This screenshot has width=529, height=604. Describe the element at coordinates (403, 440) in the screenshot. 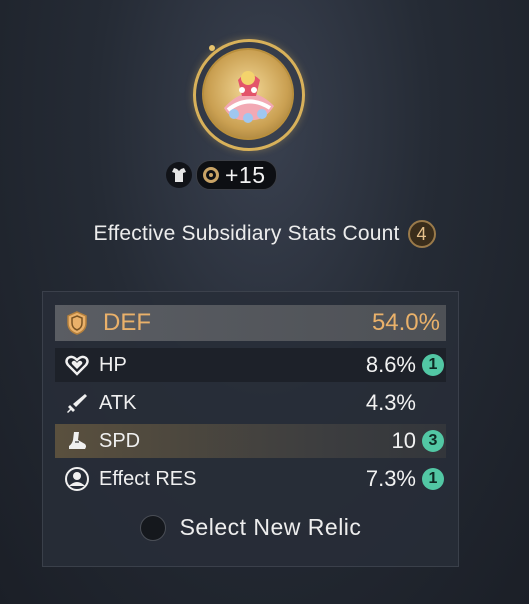

I see `sub-stat-value: 10` at that location.